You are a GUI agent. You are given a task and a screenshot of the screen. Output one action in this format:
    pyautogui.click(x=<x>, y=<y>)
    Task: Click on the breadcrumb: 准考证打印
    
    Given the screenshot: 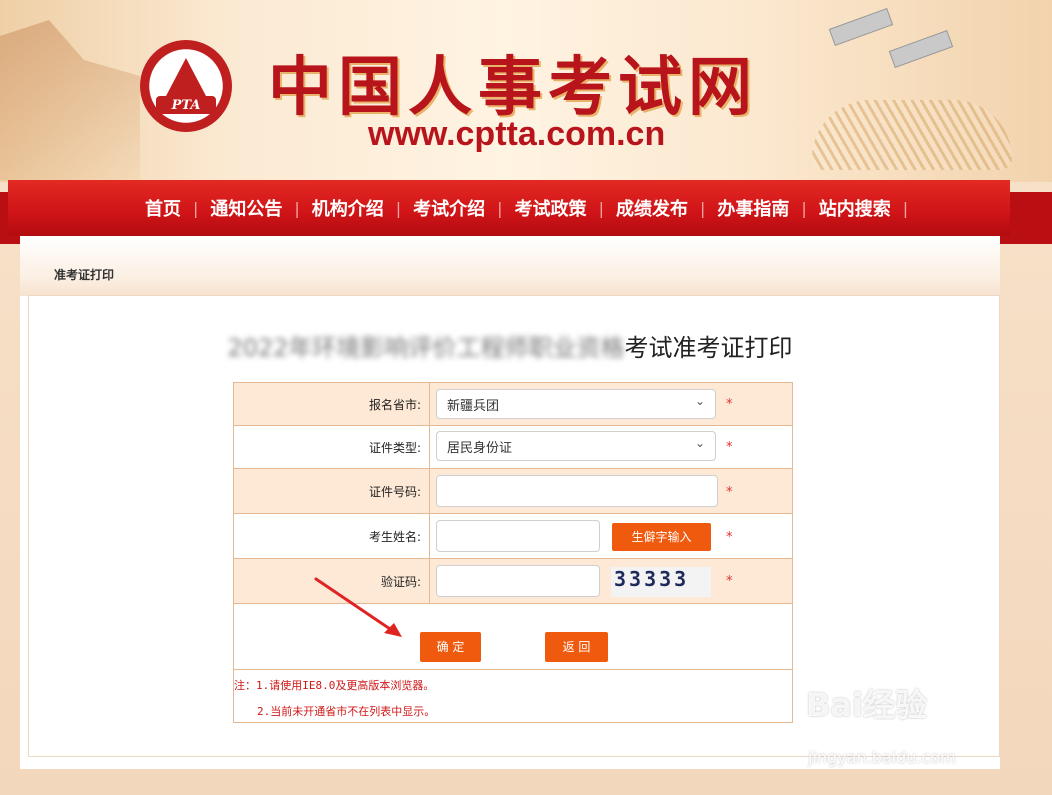 What is the action you would take?
    pyautogui.click(x=84, y=275)
    